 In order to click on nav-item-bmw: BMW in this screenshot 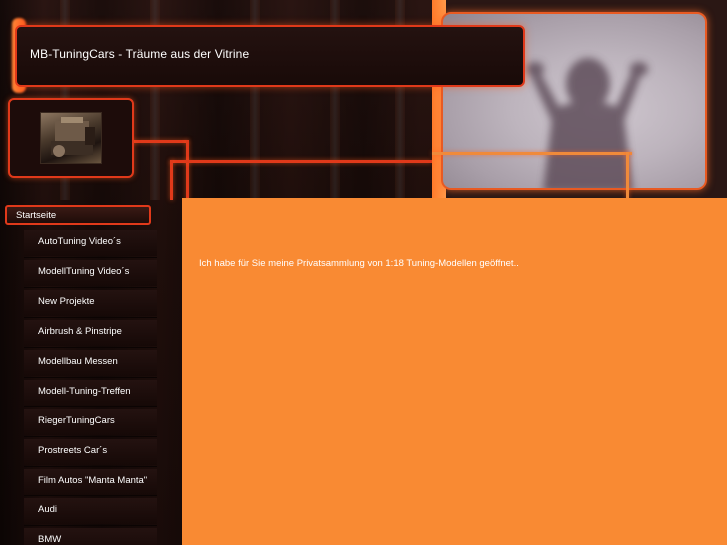, I will do `click(90, 536)`.